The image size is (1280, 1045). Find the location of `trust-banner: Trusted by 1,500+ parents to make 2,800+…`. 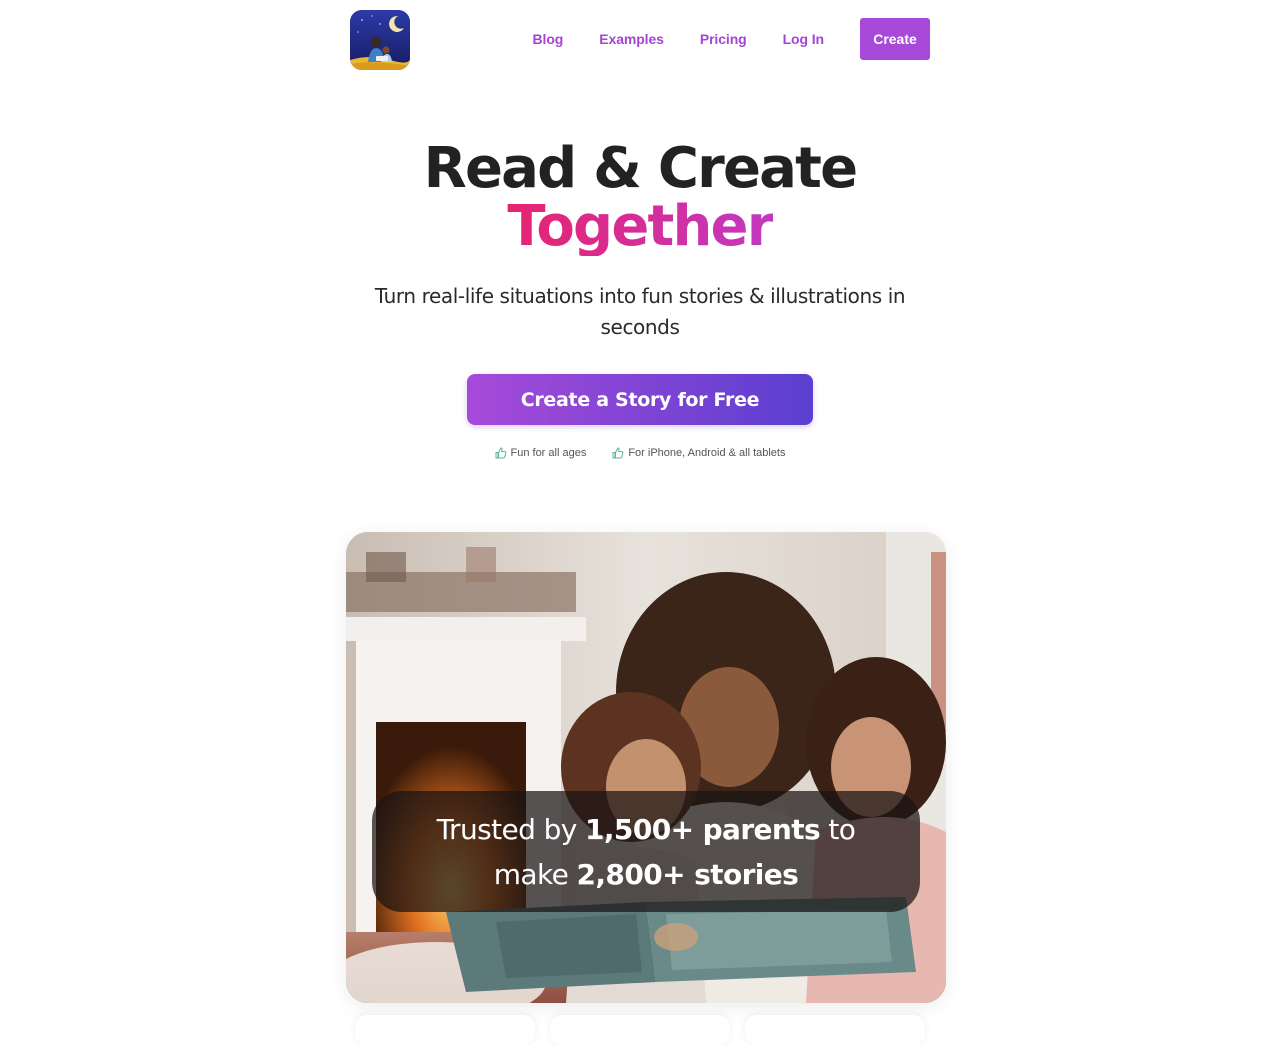

trust-banner: Trusted by 1,500+ parents to make 2,800+… is located at coordinates (646, 851).